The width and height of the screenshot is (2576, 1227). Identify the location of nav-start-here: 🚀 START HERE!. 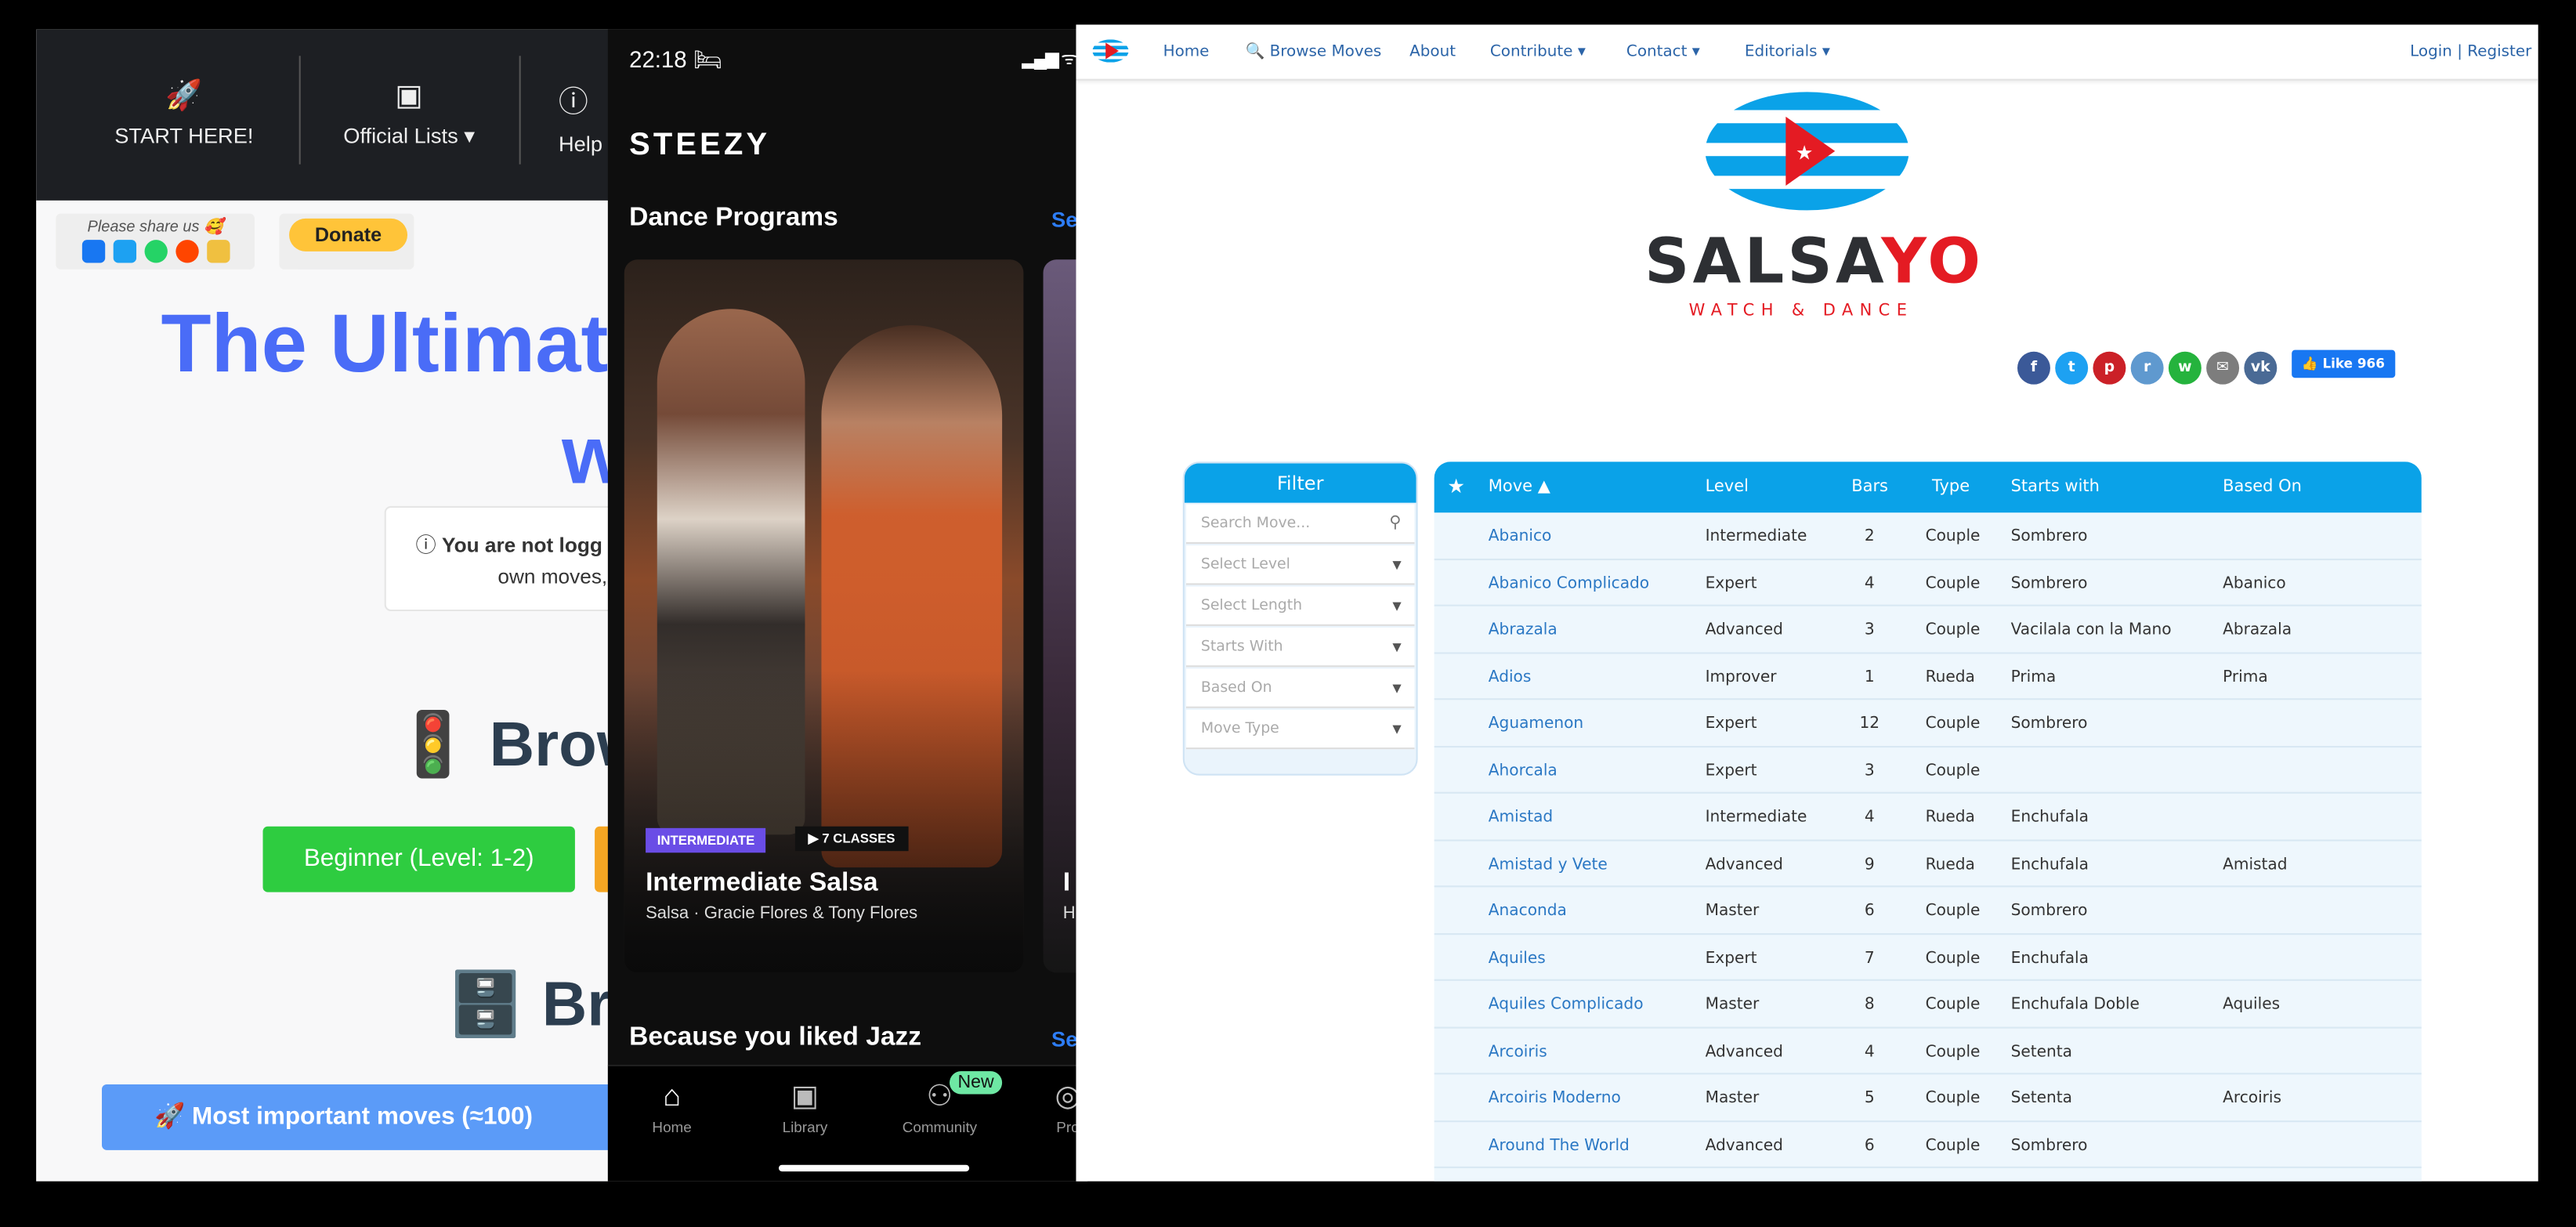
(184, 113).